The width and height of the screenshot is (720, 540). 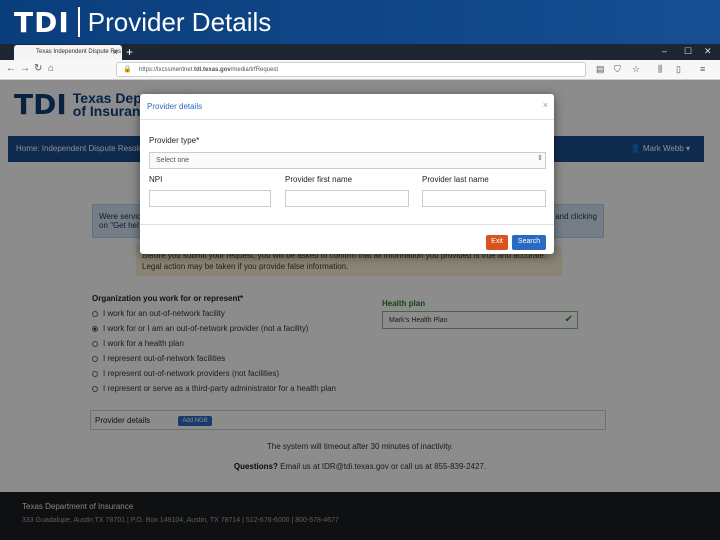 I want to click on sidebar-icon: ▯, so click(x=678, y=69).